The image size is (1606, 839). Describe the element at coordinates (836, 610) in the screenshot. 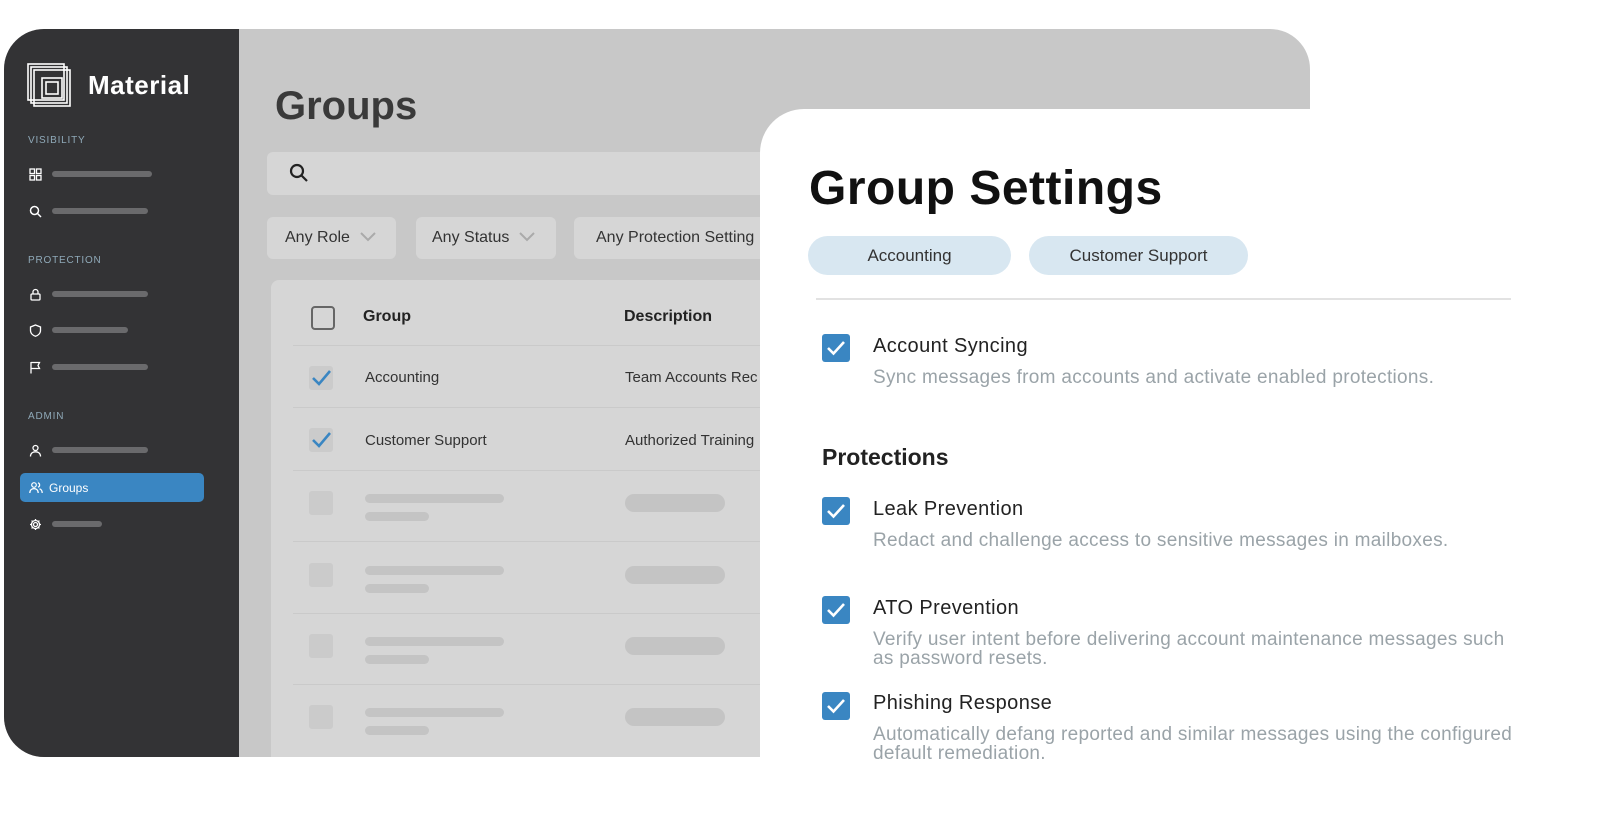

I see `ato-prevention-checkbox` at that location.